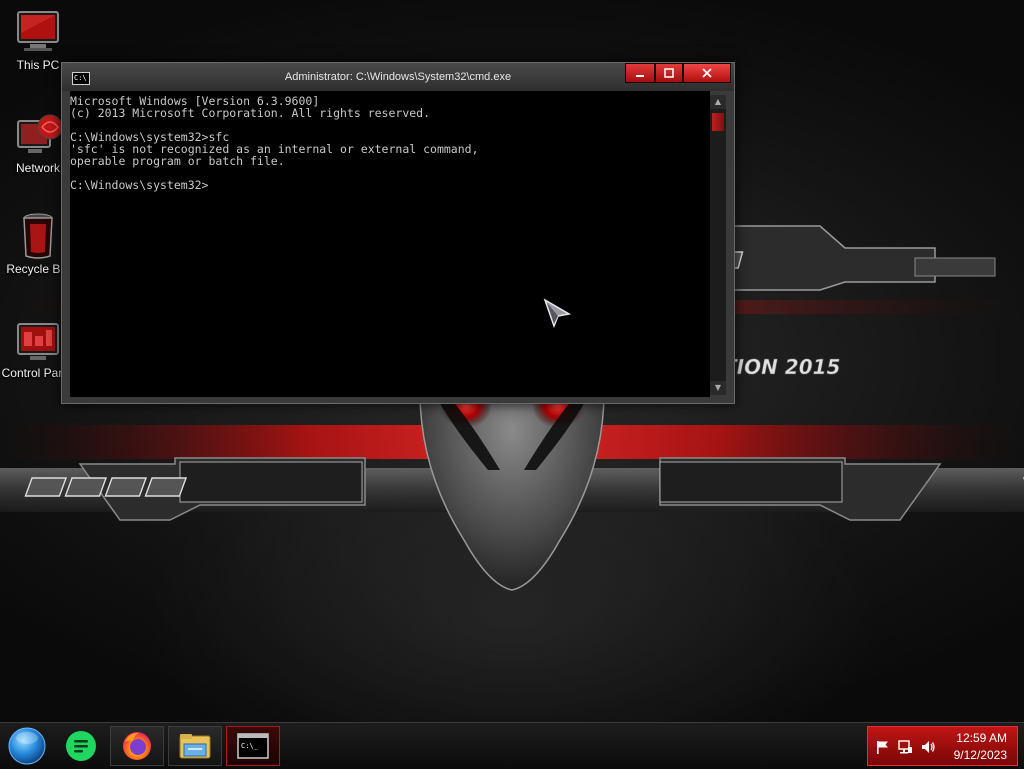 The image size is (1024, 769). I want to click on close-icon, so click(707, 73).